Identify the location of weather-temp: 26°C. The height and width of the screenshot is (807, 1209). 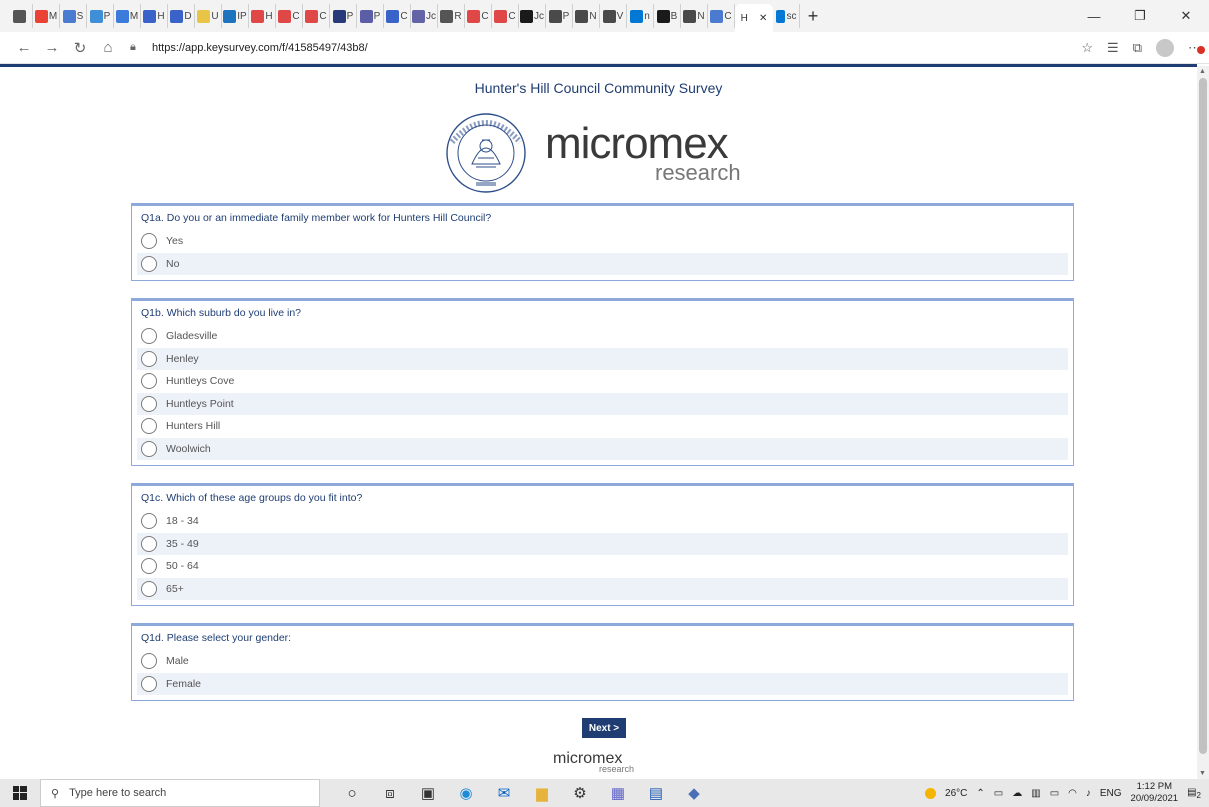
(956, 793).